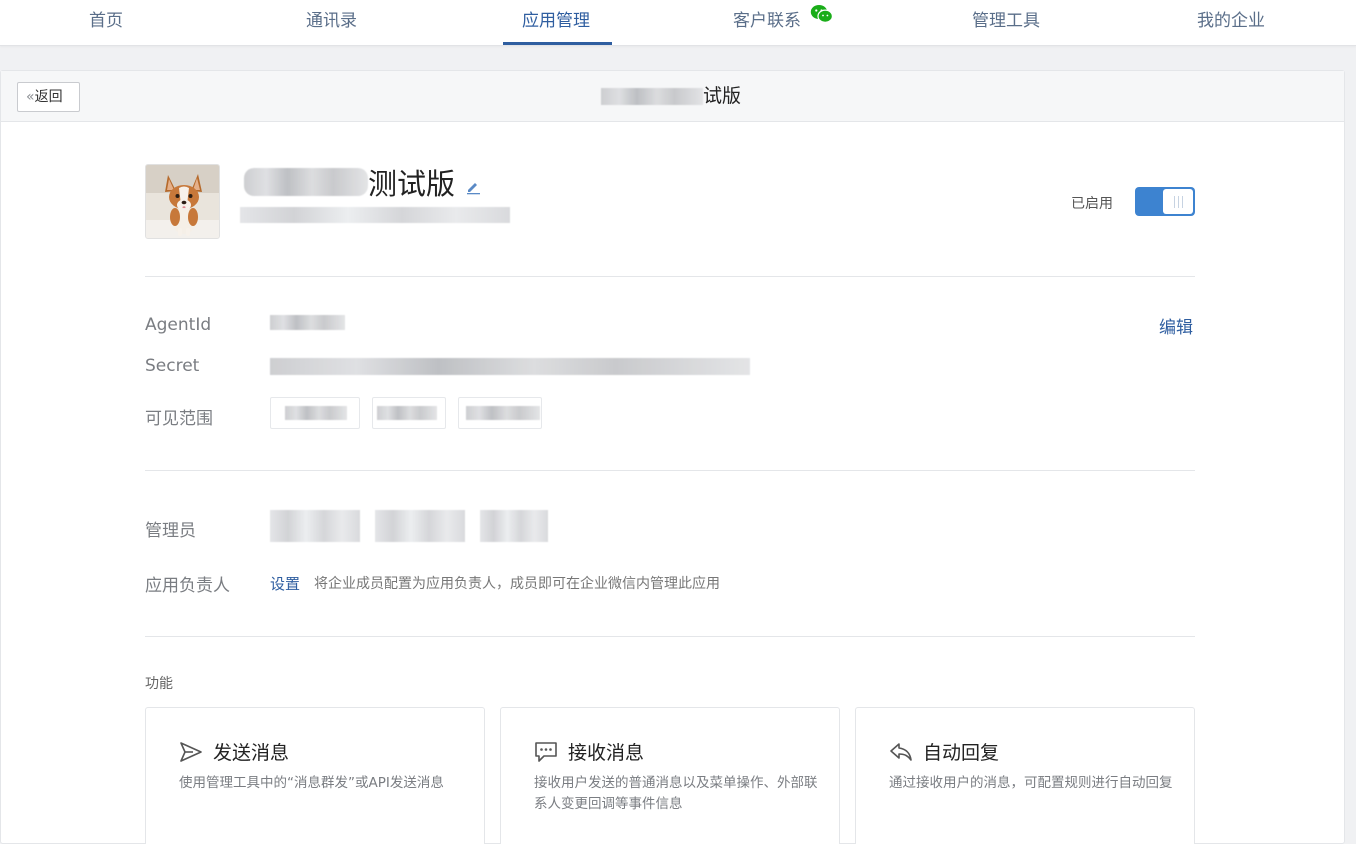 The width and height of the screenshot is (1356, 844). Describe the element at coordinates (251, 753) in the screenshot. I see `card-title-text: 发送消息` at that location.